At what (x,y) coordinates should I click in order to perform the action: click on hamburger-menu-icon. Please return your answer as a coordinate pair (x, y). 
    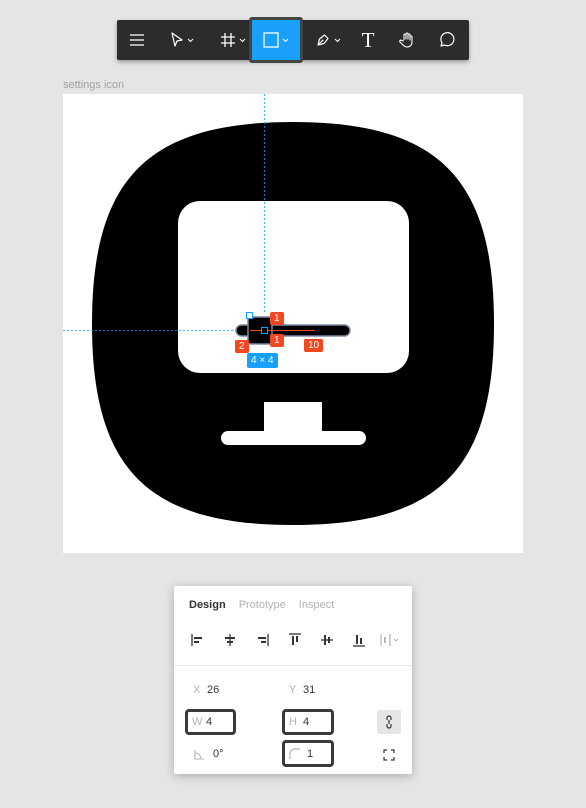
    Looking at the image, I should click on (137, 40).